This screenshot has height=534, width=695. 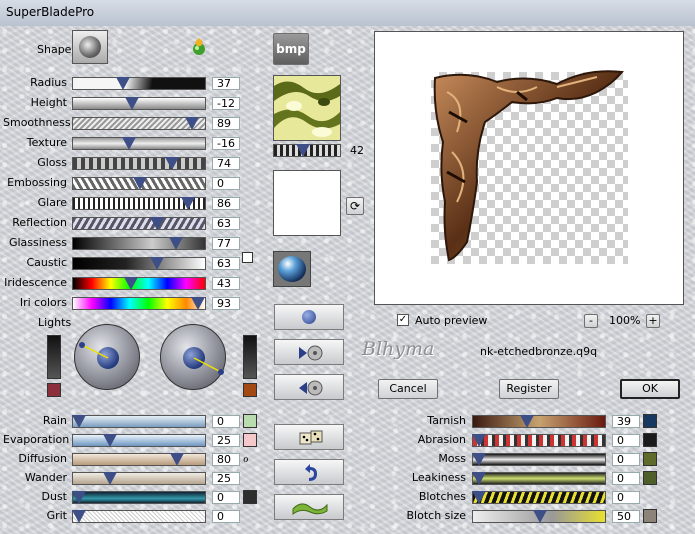 I want to click on tarnish-color-swatch, so click(x=650, y=421).